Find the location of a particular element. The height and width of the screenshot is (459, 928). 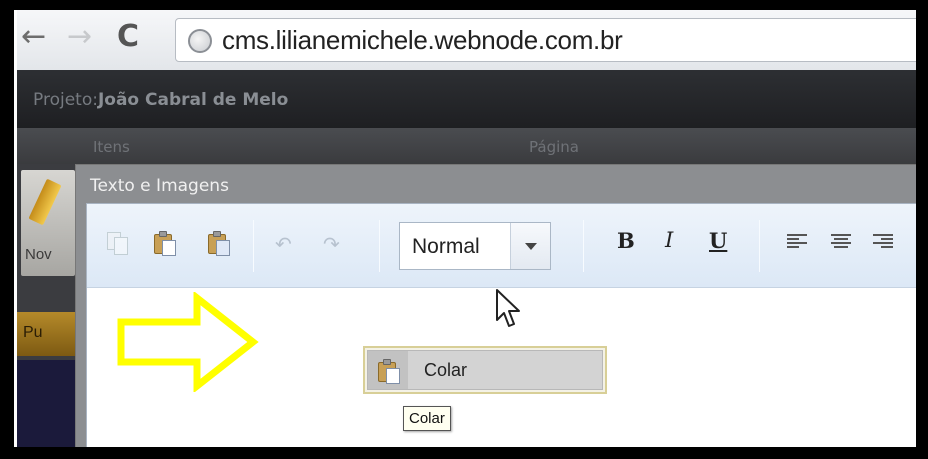

align-right-icon is located at coordinates (883, 242).